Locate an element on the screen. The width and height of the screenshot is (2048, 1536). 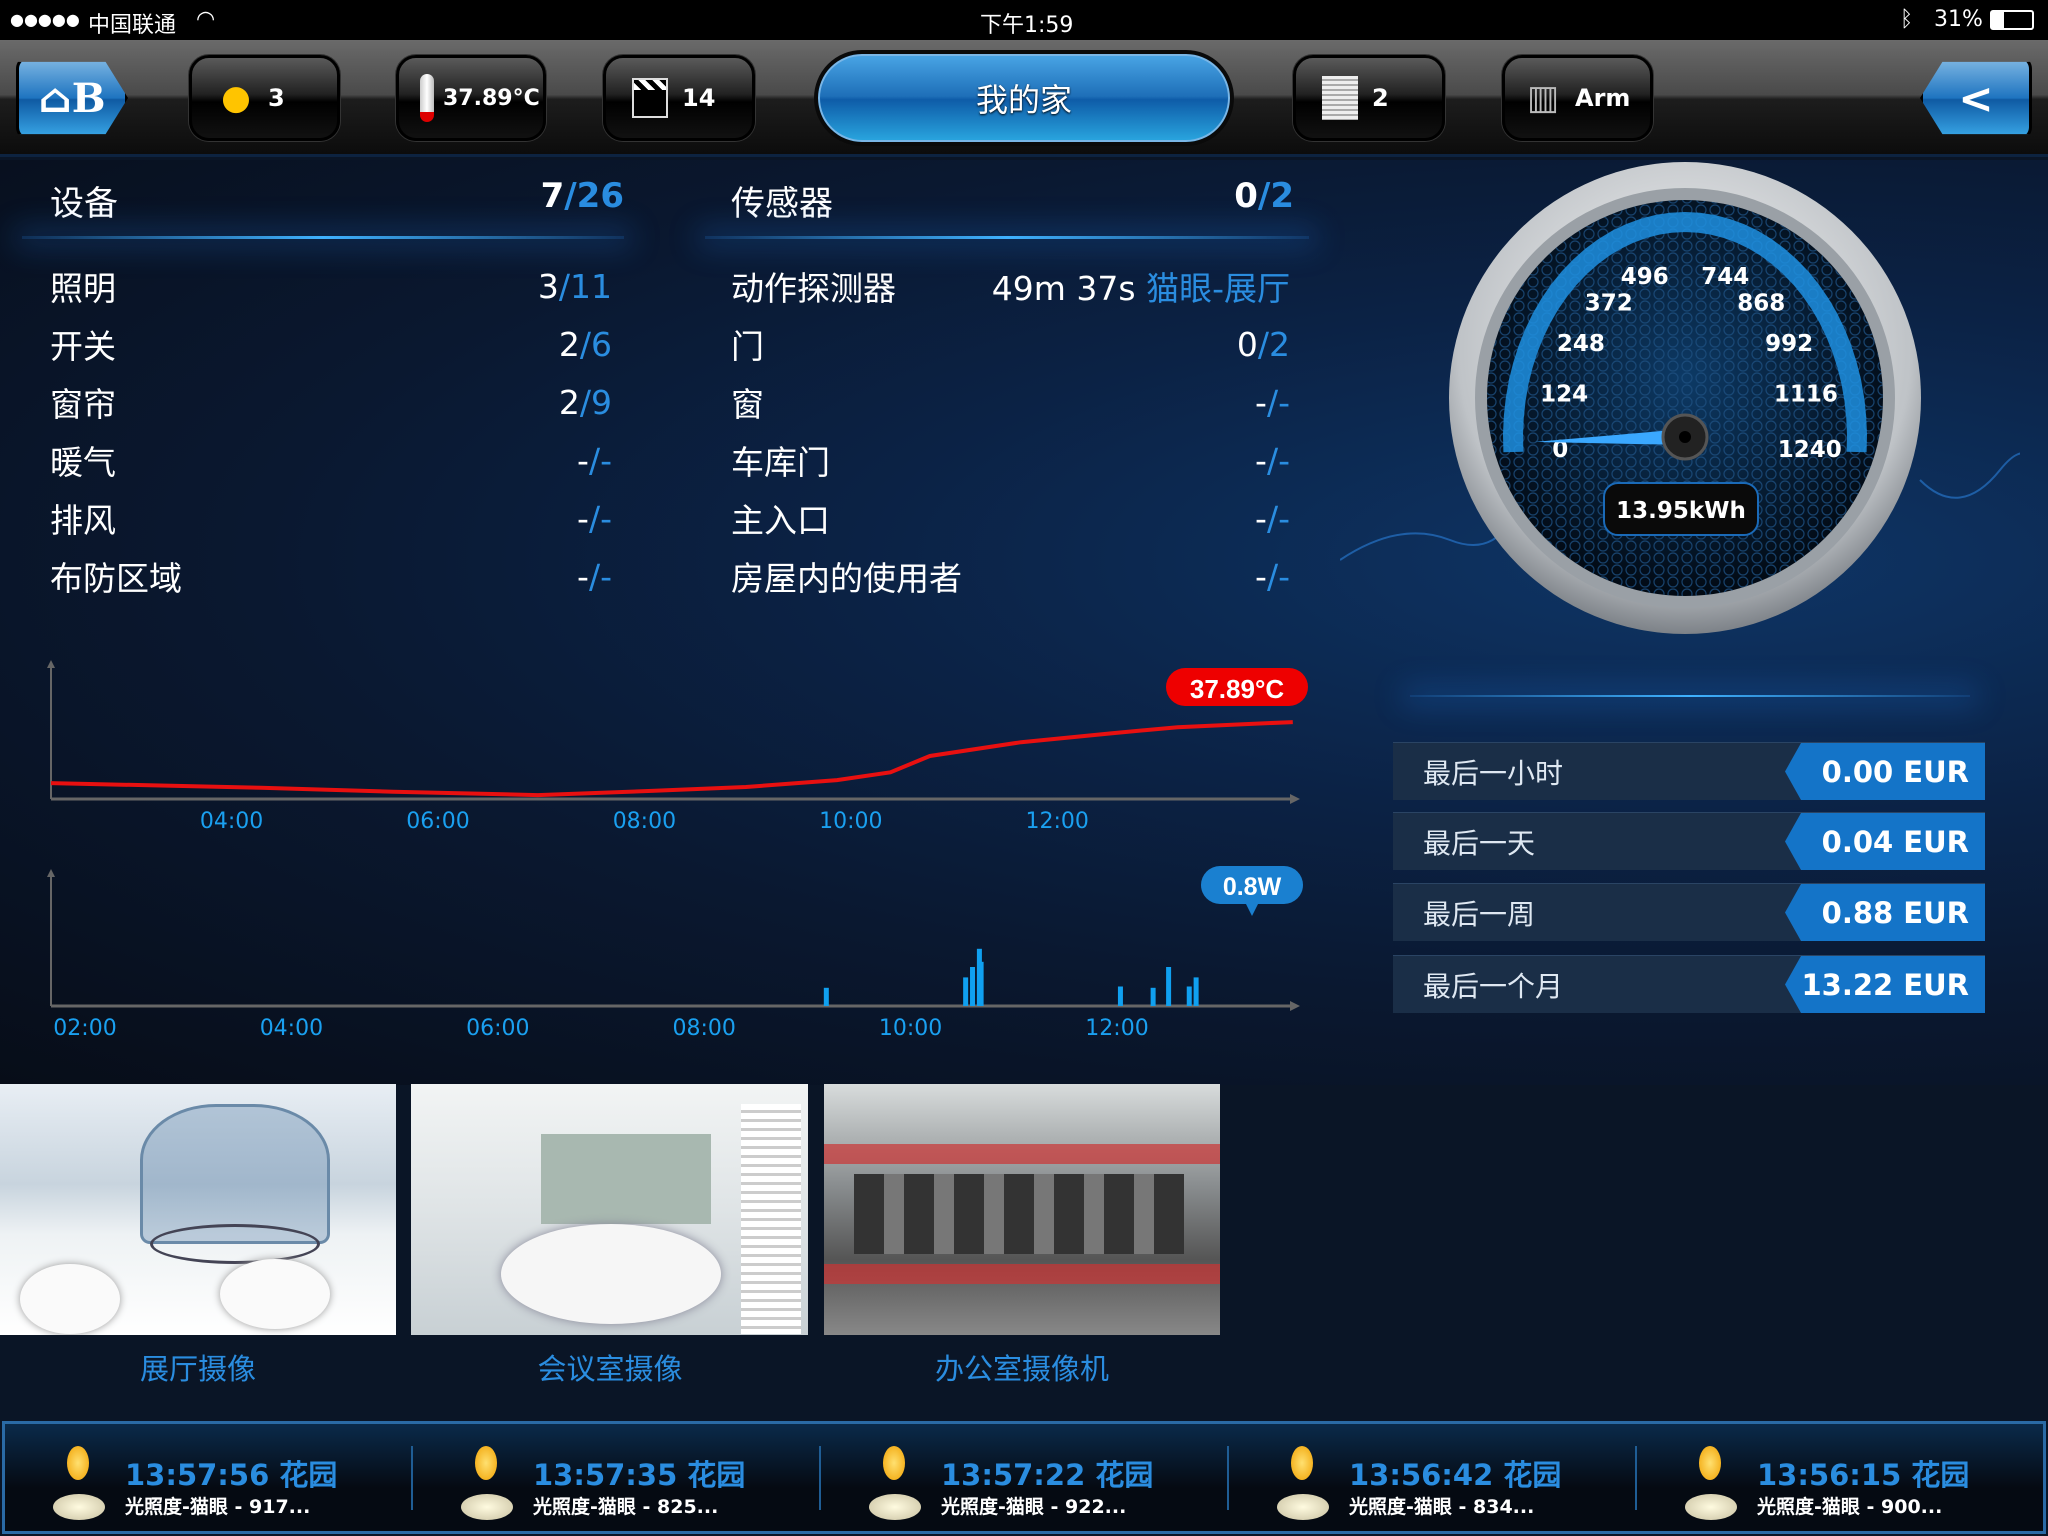
home-button: ⌂B is located at coordinates (72, 98).